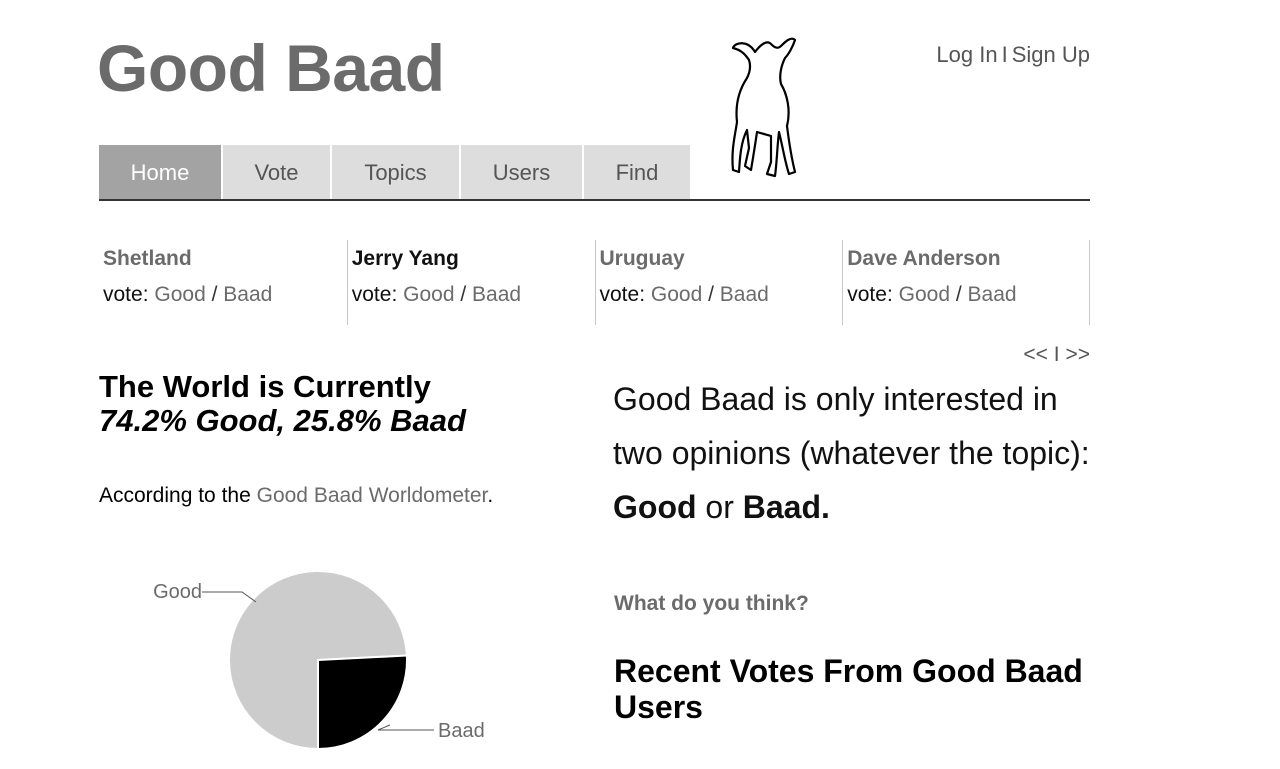 The height and width of the screenshot is (769, 1280). What do you see at coordinates (594, 200) in the screenshot?
I see `nav-divider` at bounding box center [594, 200].